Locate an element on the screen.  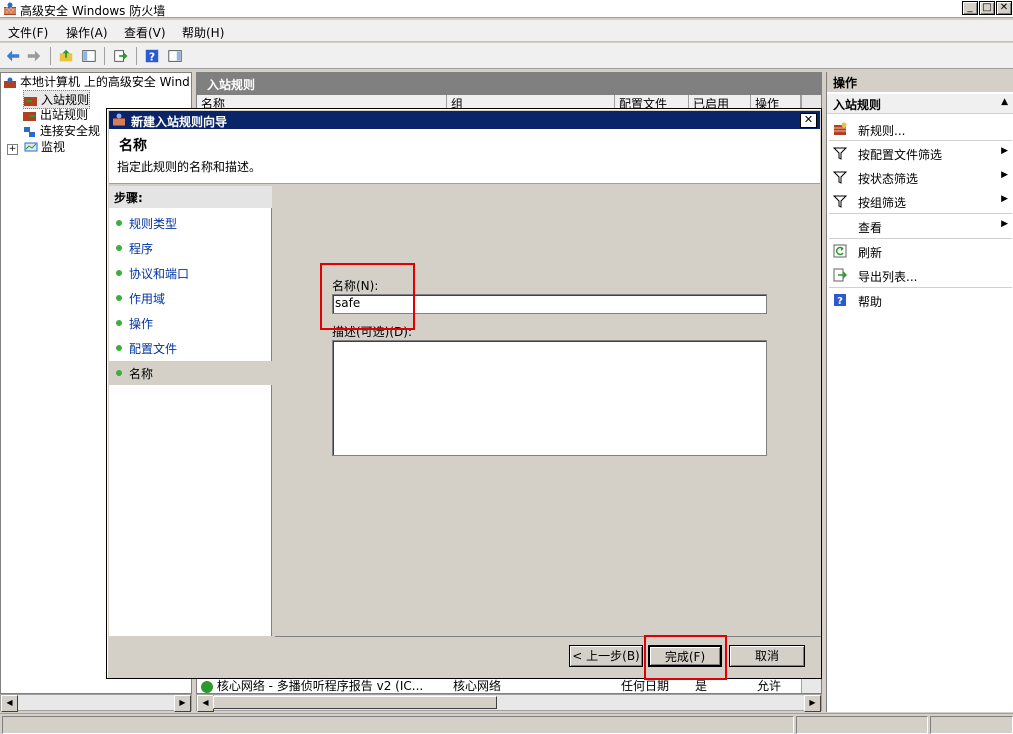
tree-item-monitoring: + 监视 is located at coordinates (36, 146).